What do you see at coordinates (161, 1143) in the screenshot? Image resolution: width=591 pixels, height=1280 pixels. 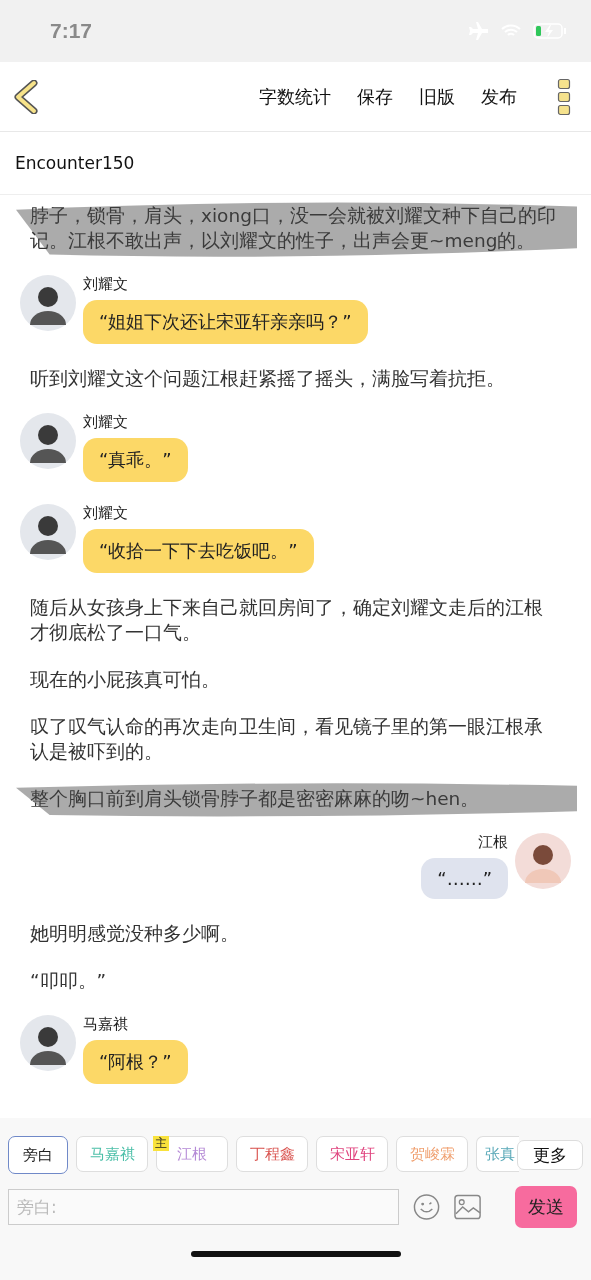 I see `main-badge: 主` at bounding box center [161, 1143].